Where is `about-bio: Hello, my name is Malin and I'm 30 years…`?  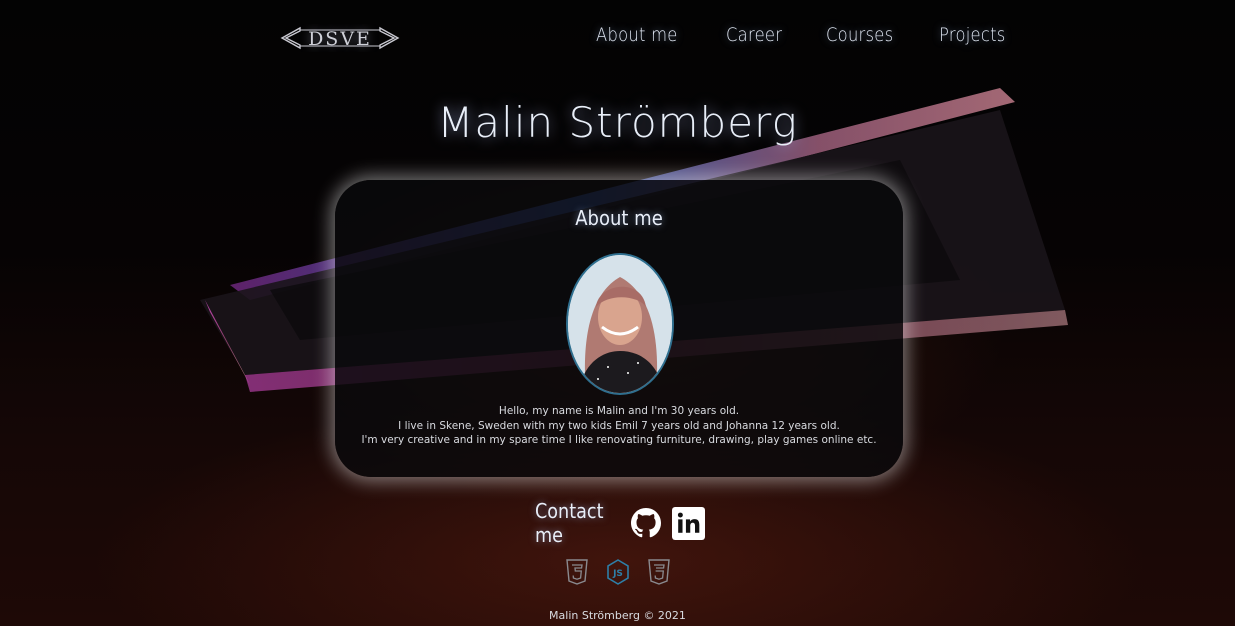
about-bio: Hello, my name is Malin and I'm 30 years… is located at coordinates (619, 426).